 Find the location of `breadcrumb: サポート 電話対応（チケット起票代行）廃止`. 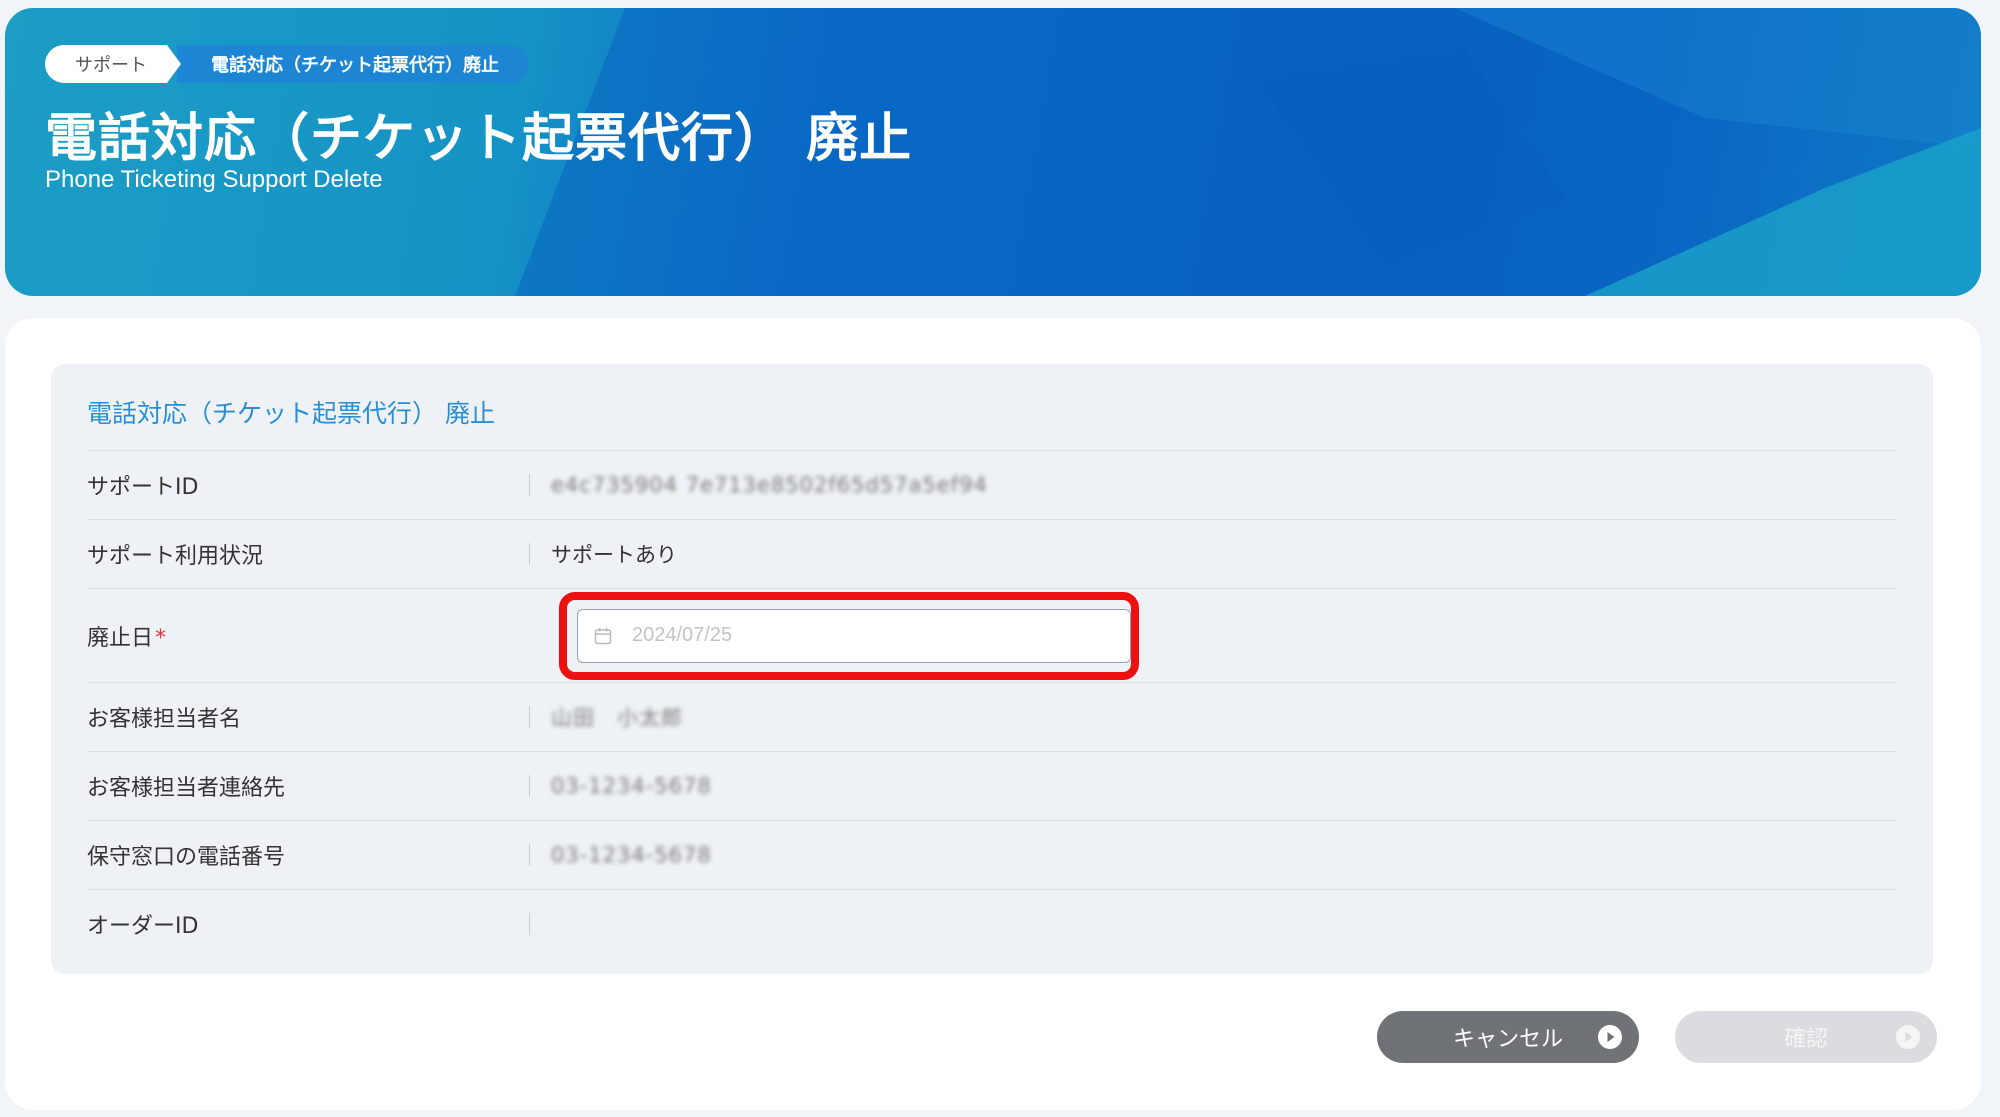

breadcrumb: サポート 電話対応（チケット起票代行）廃止 is located at coordinates (287, 64).